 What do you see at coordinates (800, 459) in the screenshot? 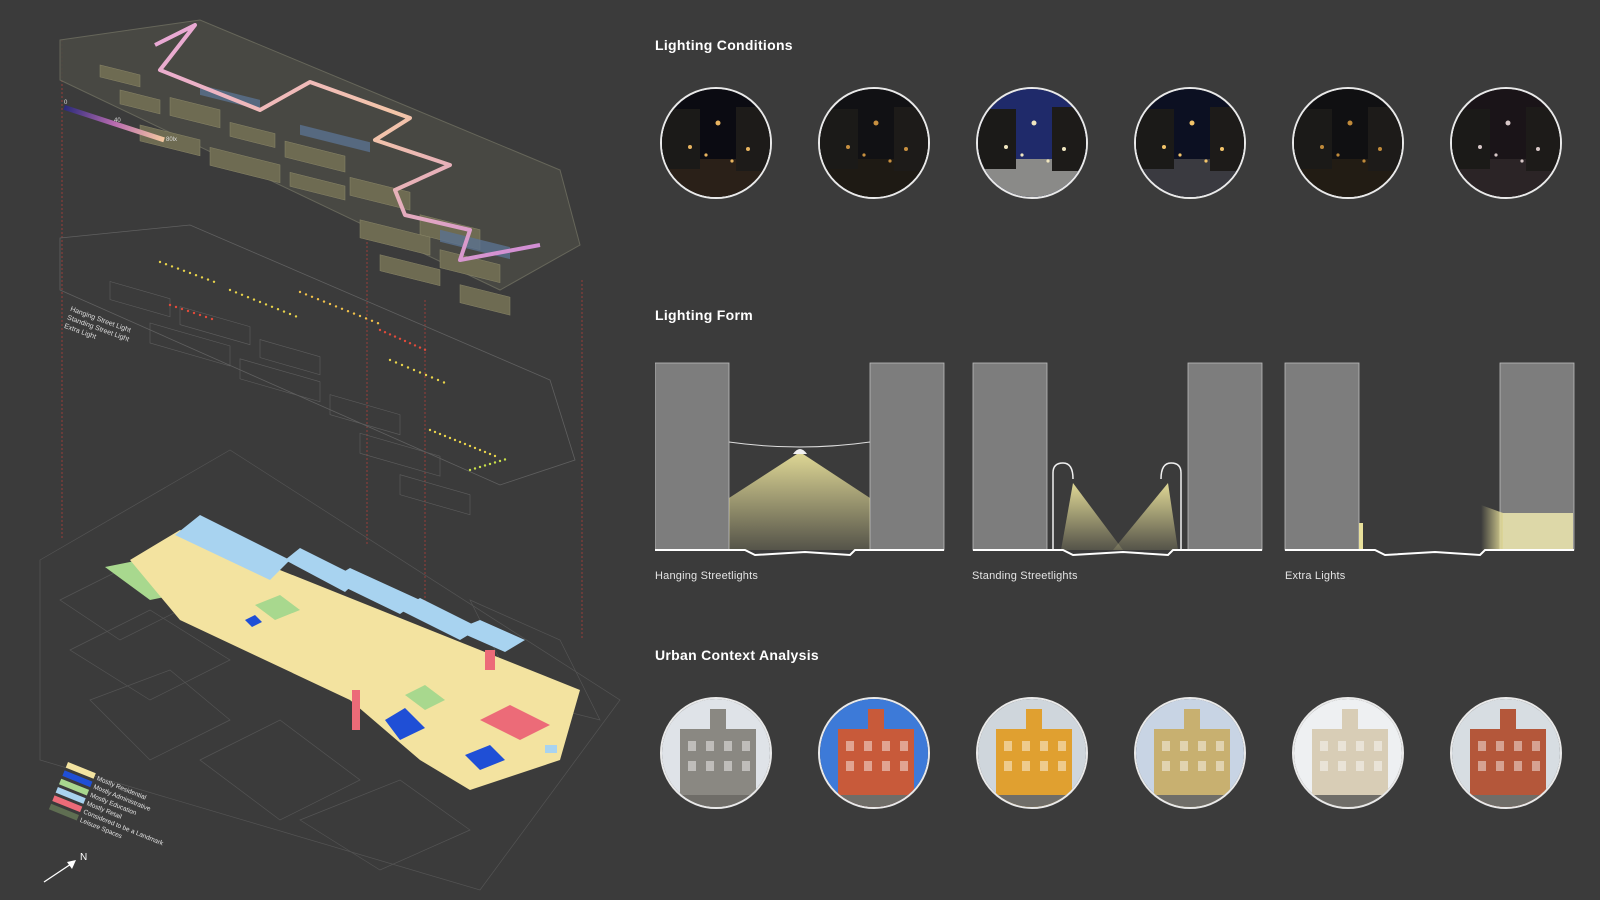
I see `hanging-streetlight-section` at bounding box center [800, 459].